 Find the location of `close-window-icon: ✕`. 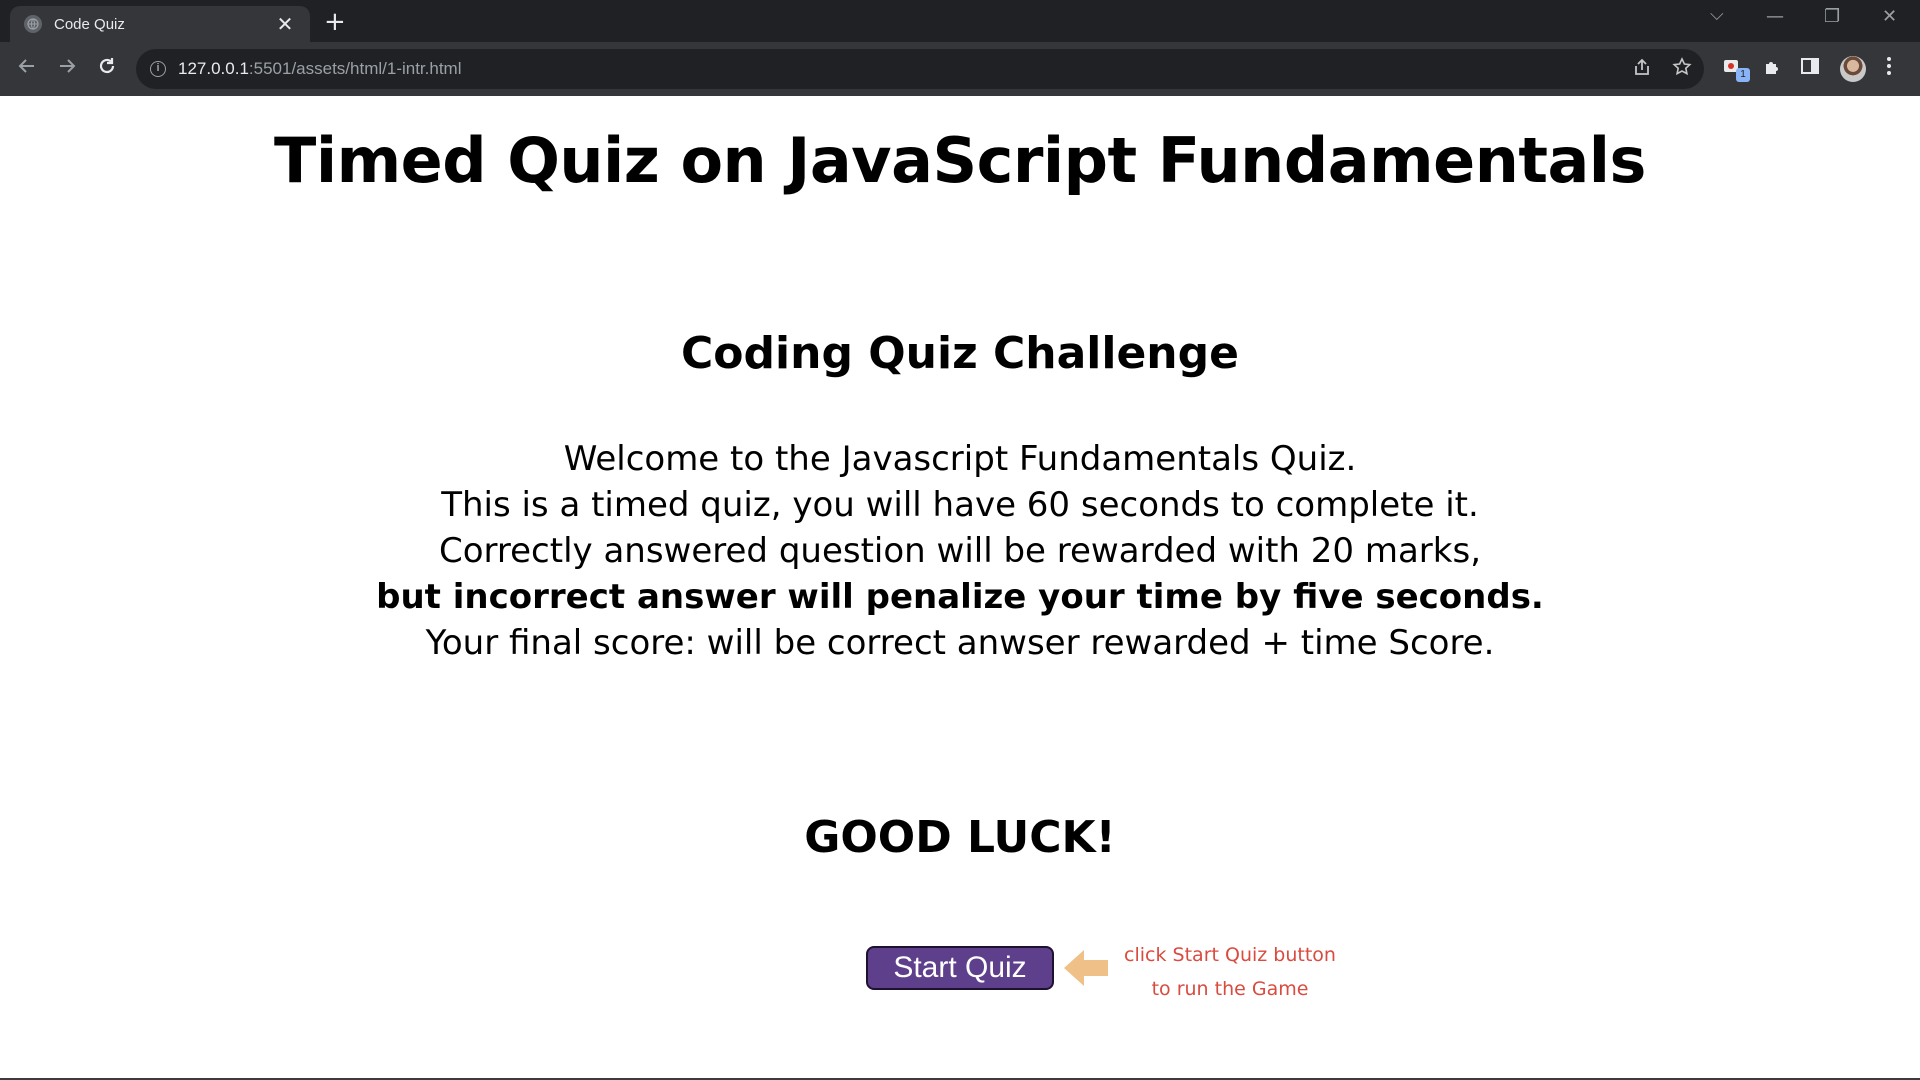

close-window-icon: ✕ is located at coordinates (1889, 16).